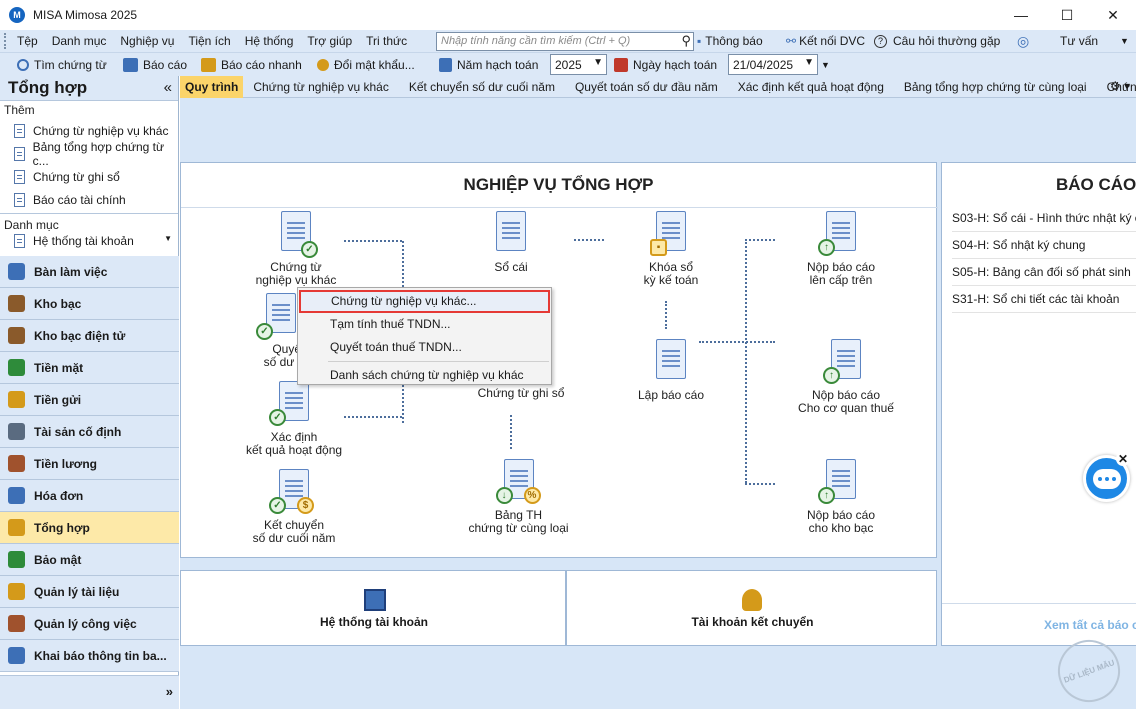 This screenshot has height=709, width=1136. I want to click on find-voucher-button: Tìm chứng từ, so click(62, 65).